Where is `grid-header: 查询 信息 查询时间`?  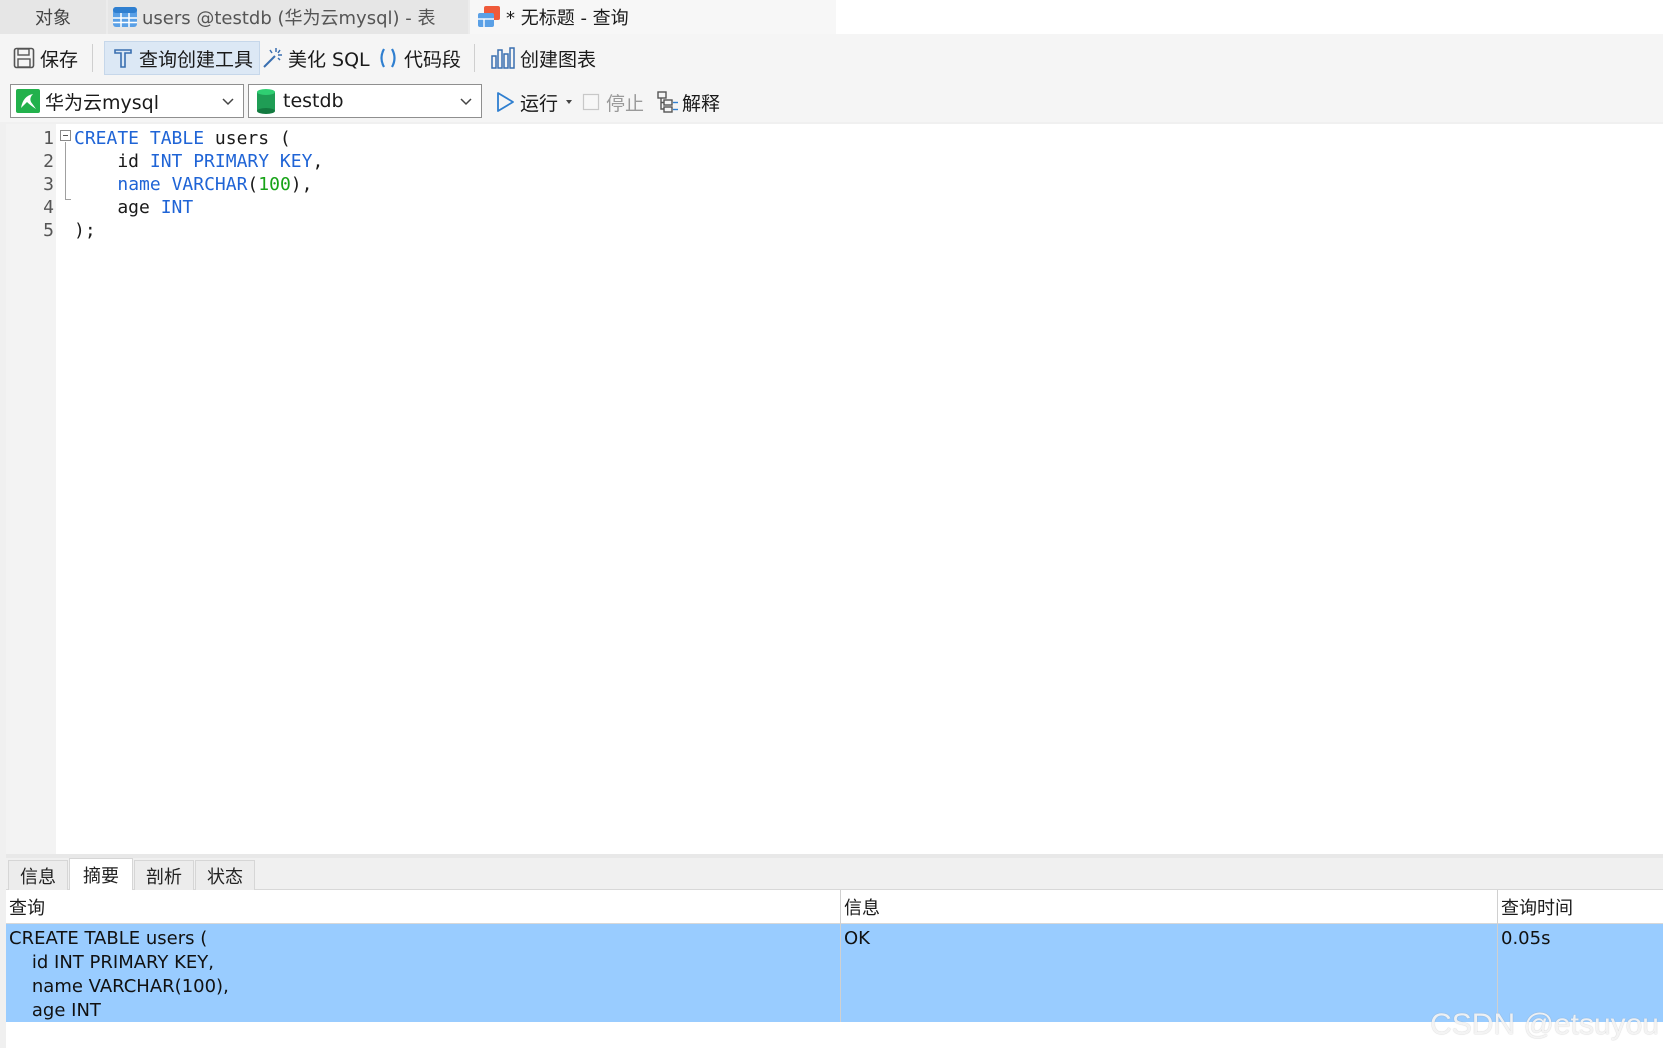
grid-header: 查询 信息 查询时间 is located at coordinates (834, 907).